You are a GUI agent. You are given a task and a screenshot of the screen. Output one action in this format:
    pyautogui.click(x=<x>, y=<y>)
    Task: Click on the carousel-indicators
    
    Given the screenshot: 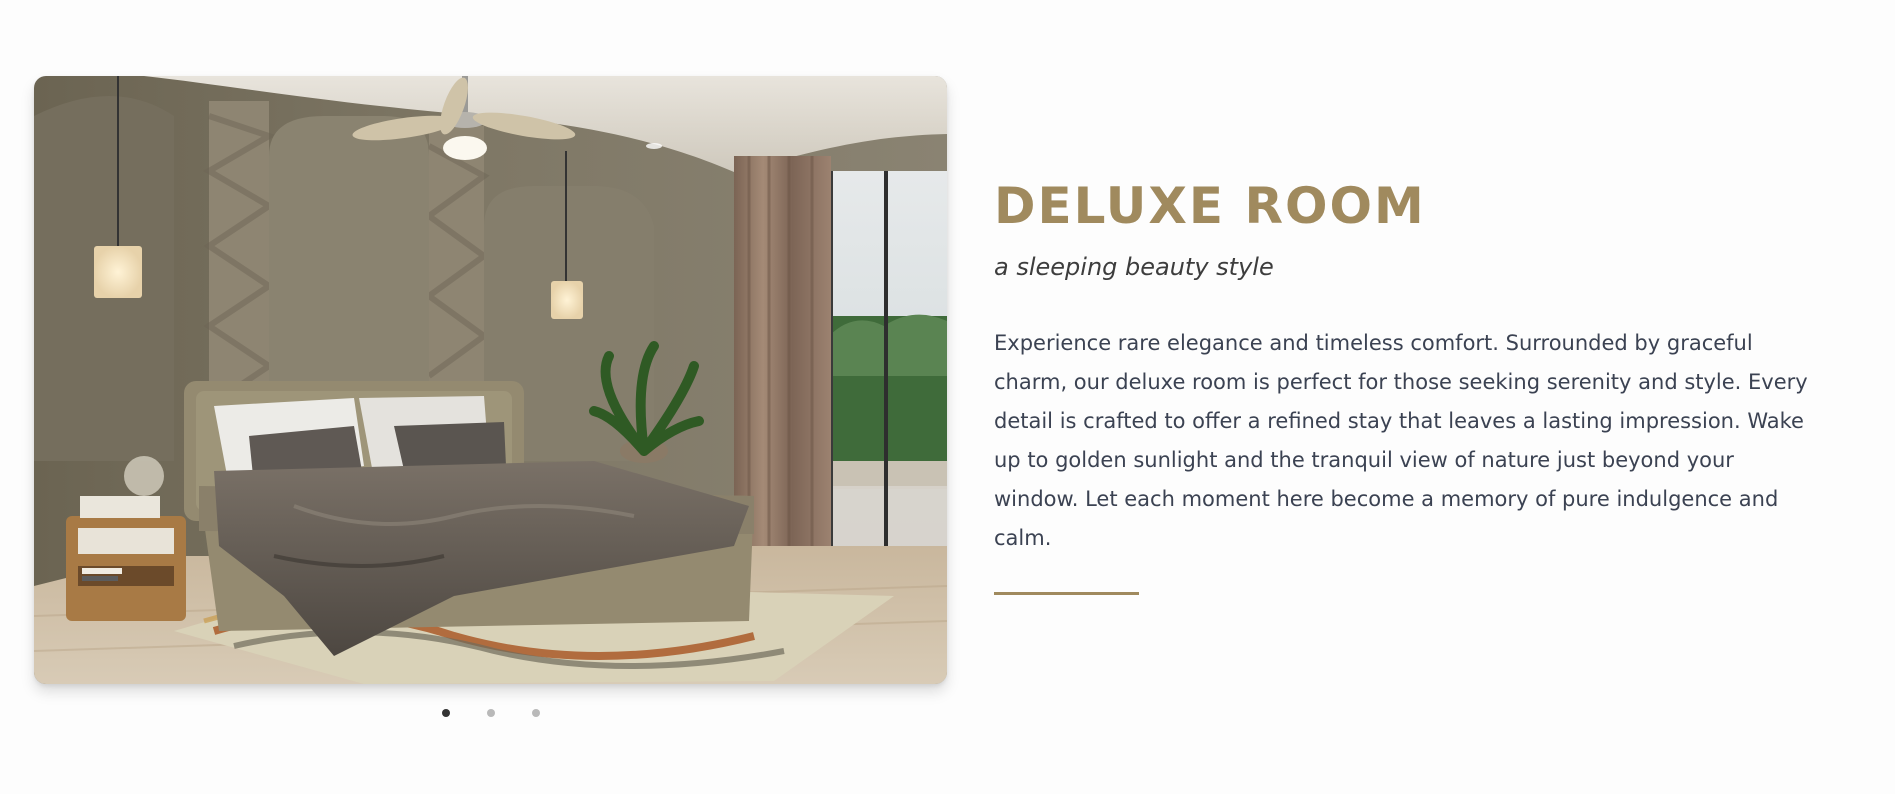 What is the action you would take?
    pyautogui.click(x=495, y=713)
    